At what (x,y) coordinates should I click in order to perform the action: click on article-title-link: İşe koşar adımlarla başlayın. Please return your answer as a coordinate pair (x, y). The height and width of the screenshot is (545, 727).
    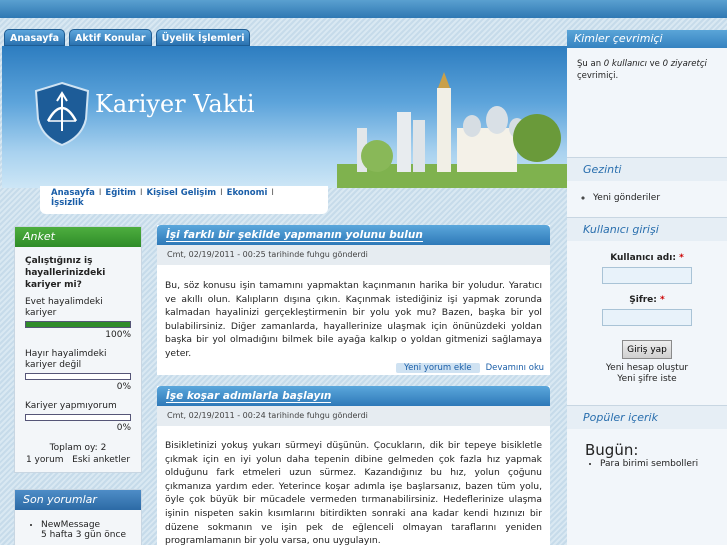
    Looking at the image, I should click on (249, 396).